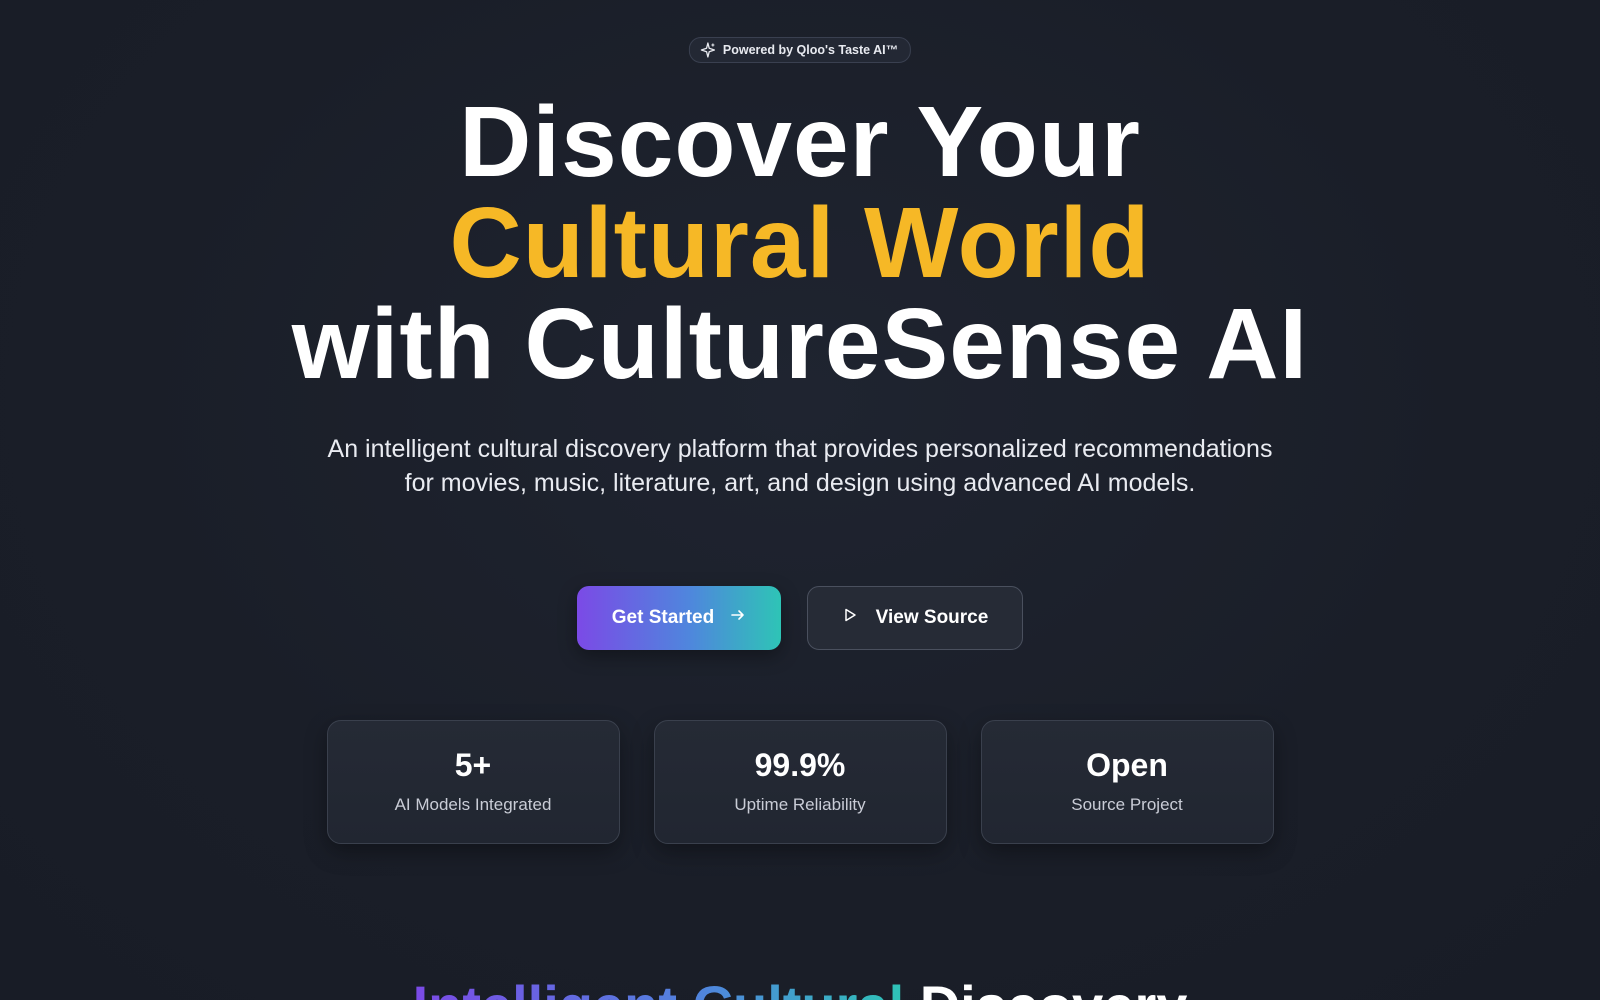 Image resolution: width=1600 pixels, height=1000 pixels. Describe the element at coordinates (800, 618) in the screenshot. I see `cta-row: Get Started View Source` at that location.